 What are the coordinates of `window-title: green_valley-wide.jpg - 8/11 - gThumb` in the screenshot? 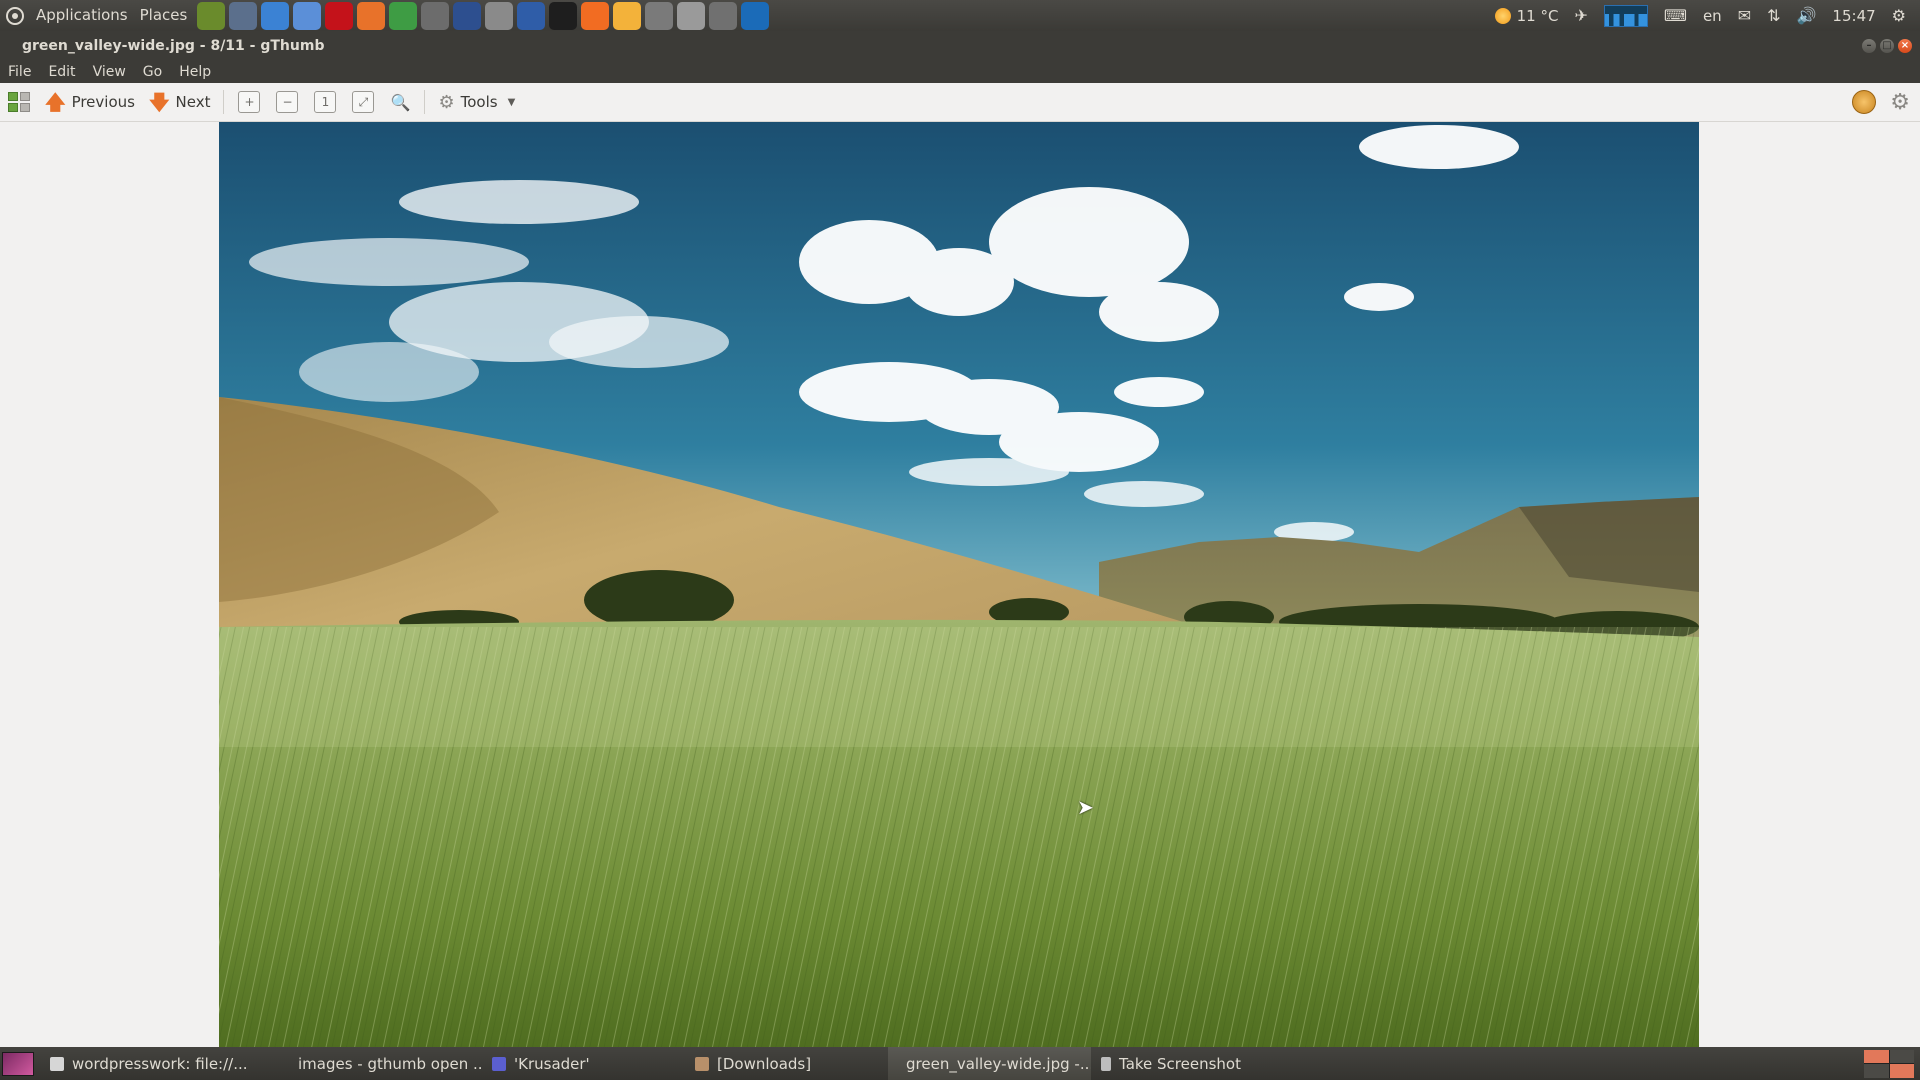 It's located at (173, 46).